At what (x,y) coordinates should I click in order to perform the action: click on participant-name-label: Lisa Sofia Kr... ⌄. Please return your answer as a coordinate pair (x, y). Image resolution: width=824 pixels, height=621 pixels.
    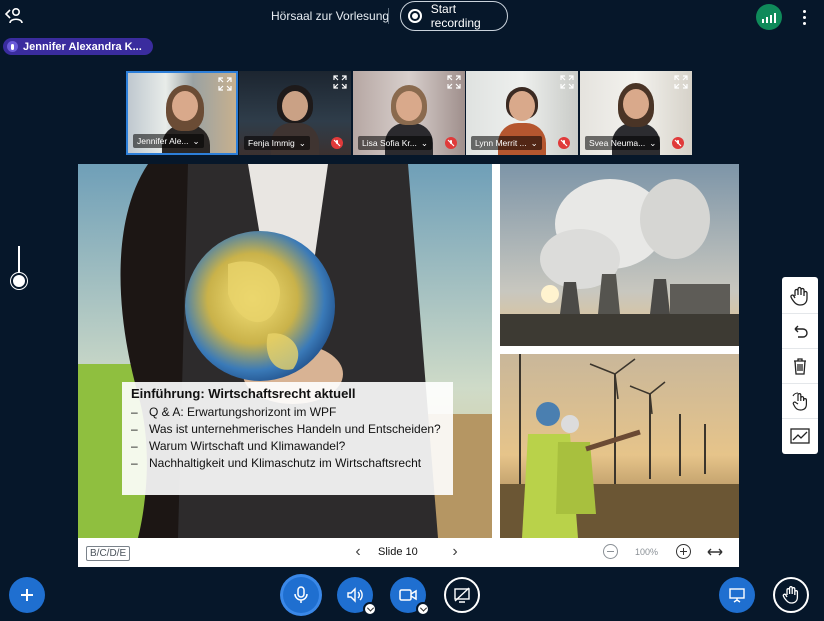
    Looking at the image, I should click on (395, 143).